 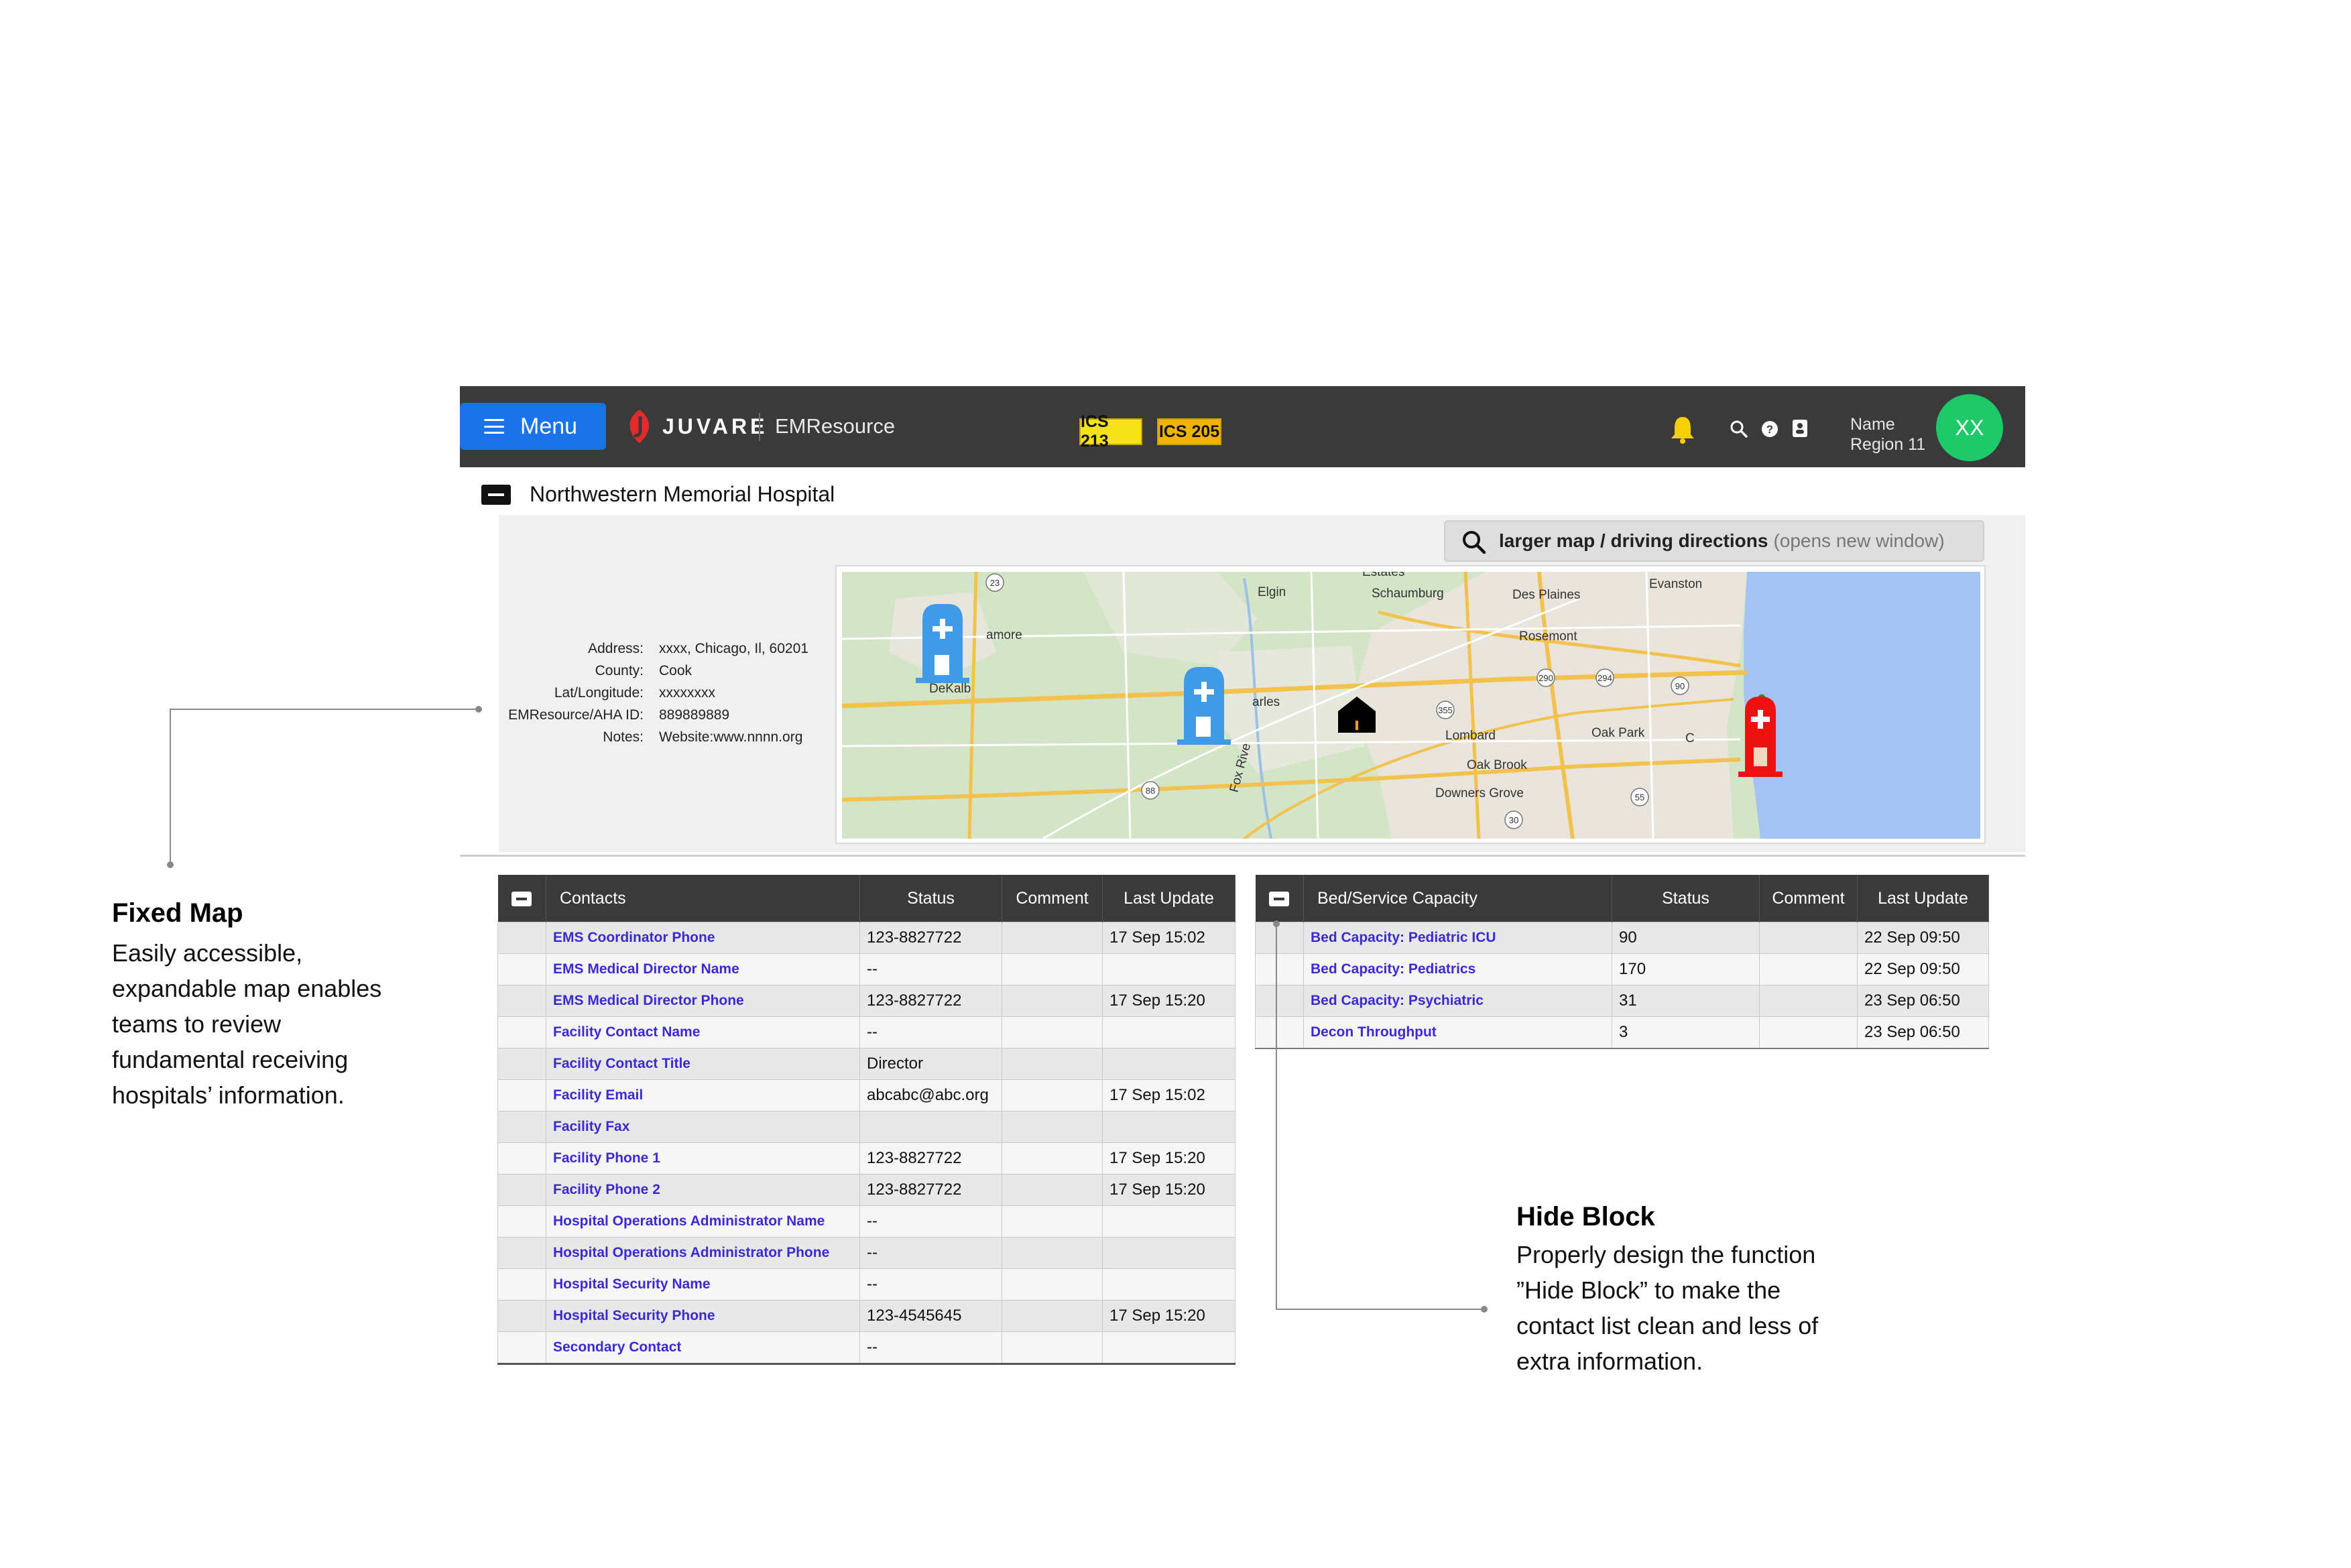 I want to click on annotation-line: fundamental receiving, so click(x=230, y=1060).